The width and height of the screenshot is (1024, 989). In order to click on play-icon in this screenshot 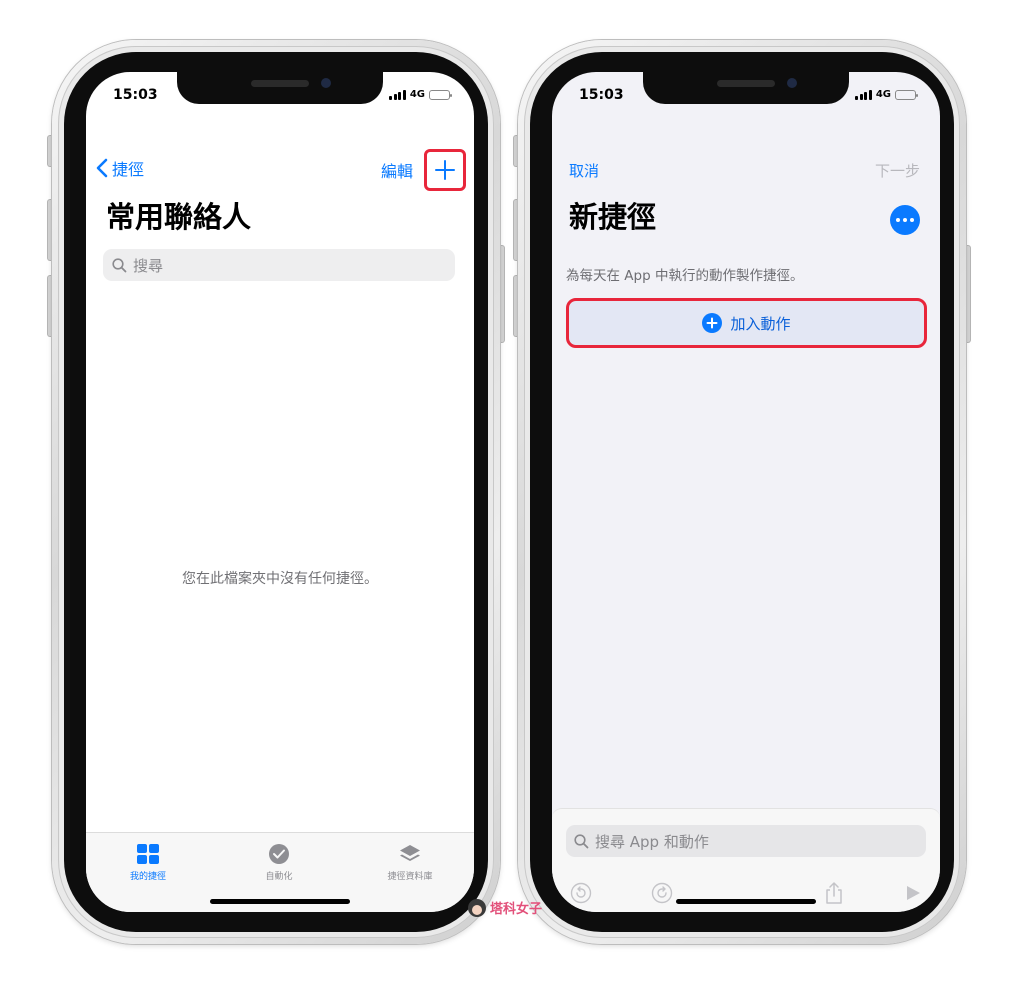, I will do `click(913, 893)`.